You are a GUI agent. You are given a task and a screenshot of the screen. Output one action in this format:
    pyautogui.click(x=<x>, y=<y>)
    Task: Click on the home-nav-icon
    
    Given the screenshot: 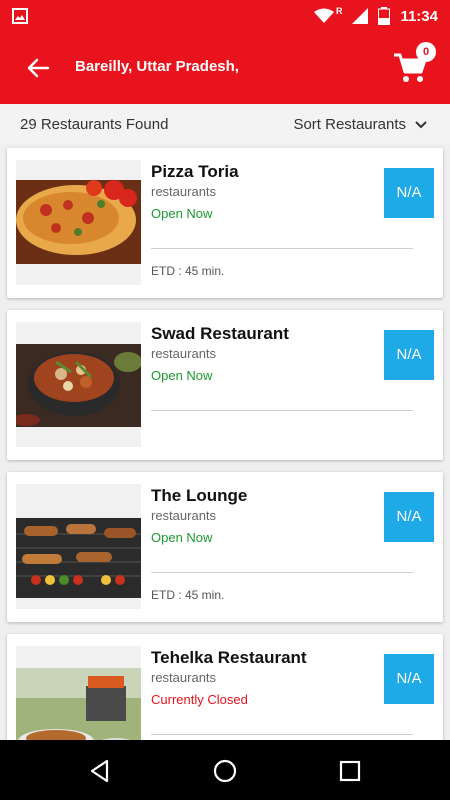 What is the action you would take?
    pyautogui.click(x=225, y=771)
    